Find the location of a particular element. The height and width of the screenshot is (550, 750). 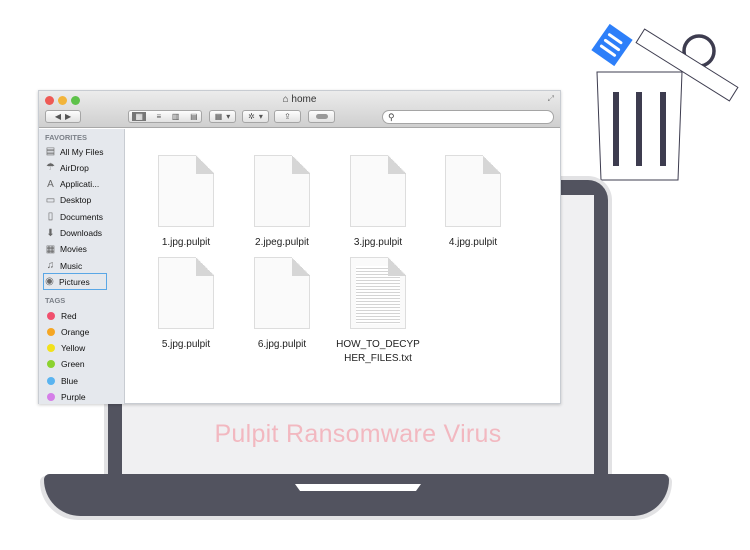

action-gear-icon: ✲ is located at coordinates (251, 116).